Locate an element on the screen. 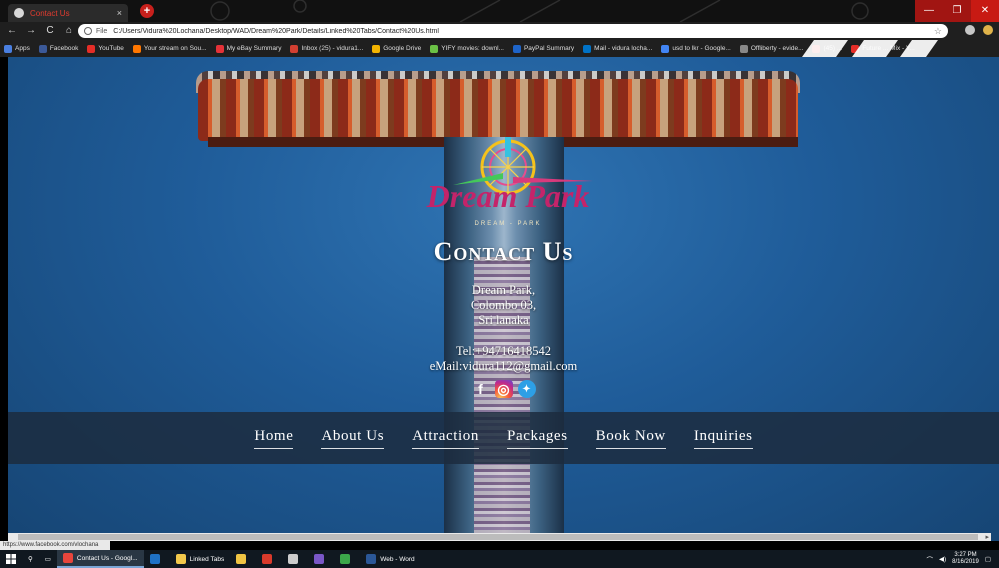  tab-contact-us: Contact Us × is located at coordinates (68, 13).